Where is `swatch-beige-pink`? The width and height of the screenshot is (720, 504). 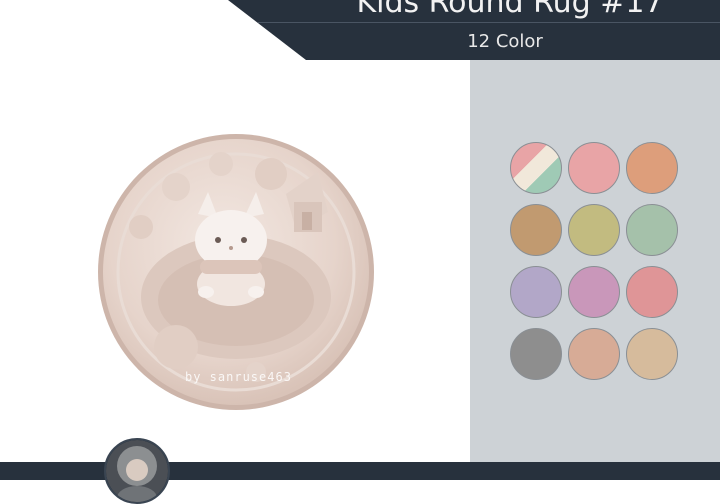
swatch-beige-pink is located at coordinates (594, 354).